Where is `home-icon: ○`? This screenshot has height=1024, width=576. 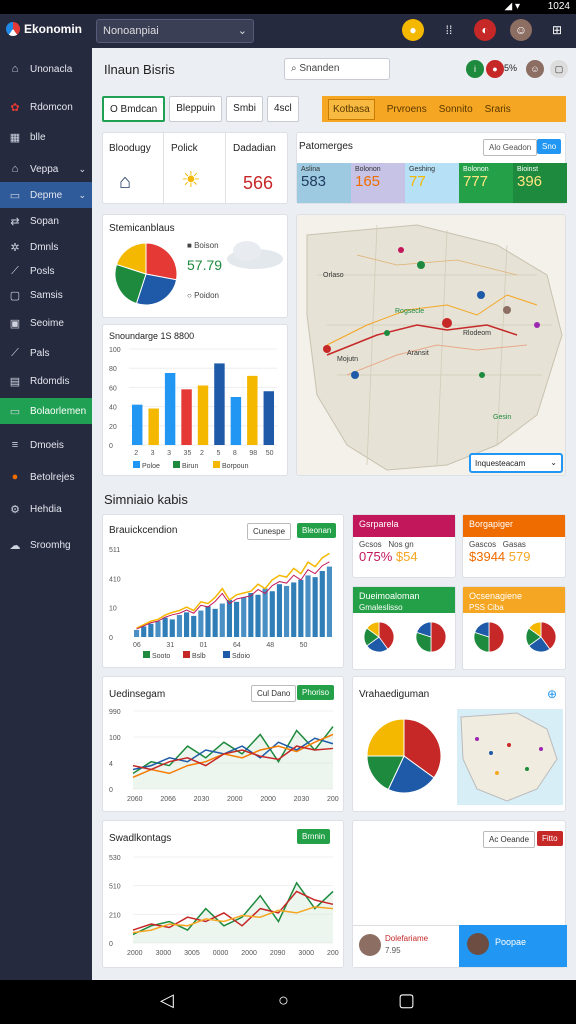
home-icon: ○ is located at coordinates (283, 1000).